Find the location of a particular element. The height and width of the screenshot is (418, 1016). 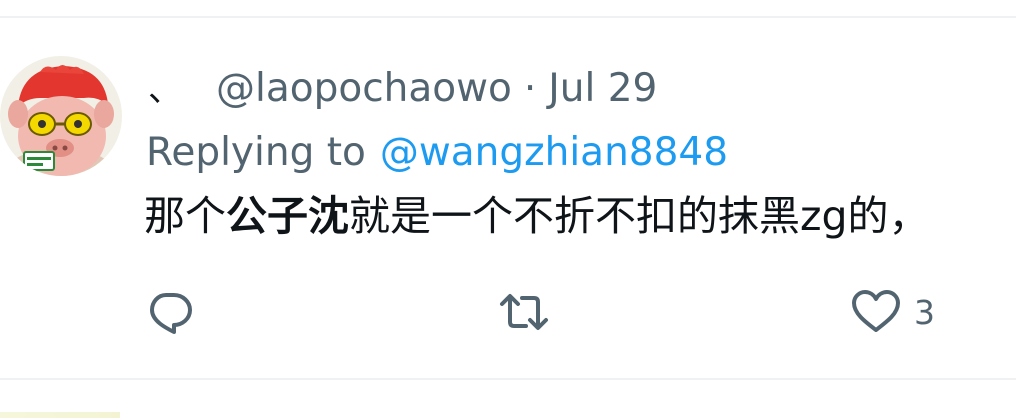

like-count: 3 is located at coordinates (924, 312).